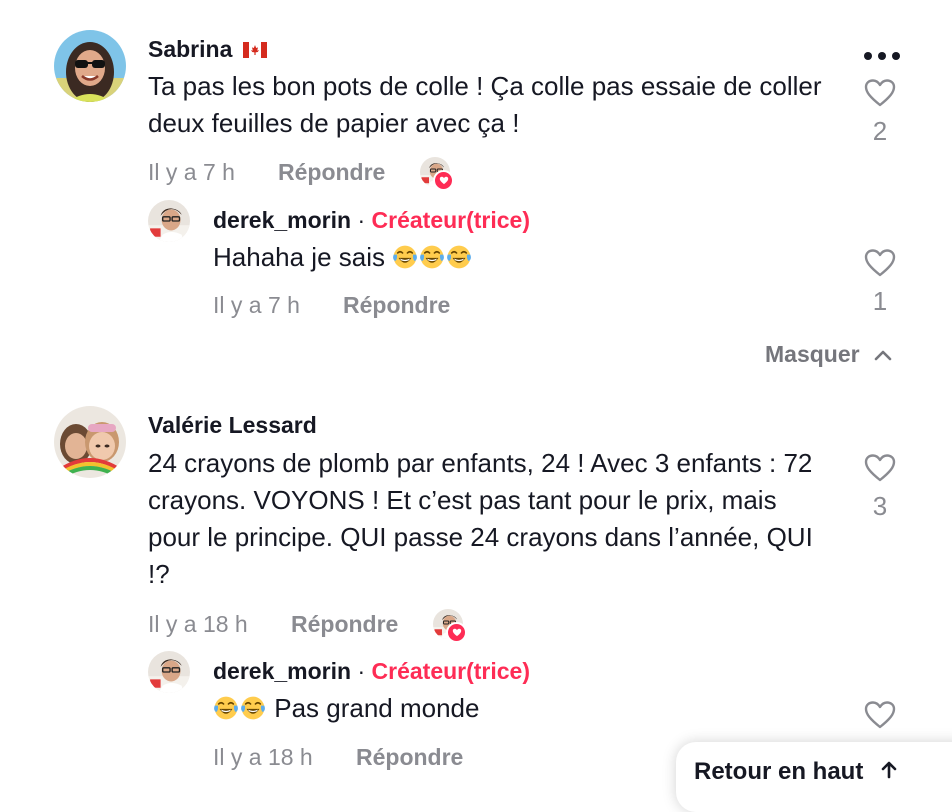  I want to click on reply-text: Hahaha je sais, so click(343, 257).